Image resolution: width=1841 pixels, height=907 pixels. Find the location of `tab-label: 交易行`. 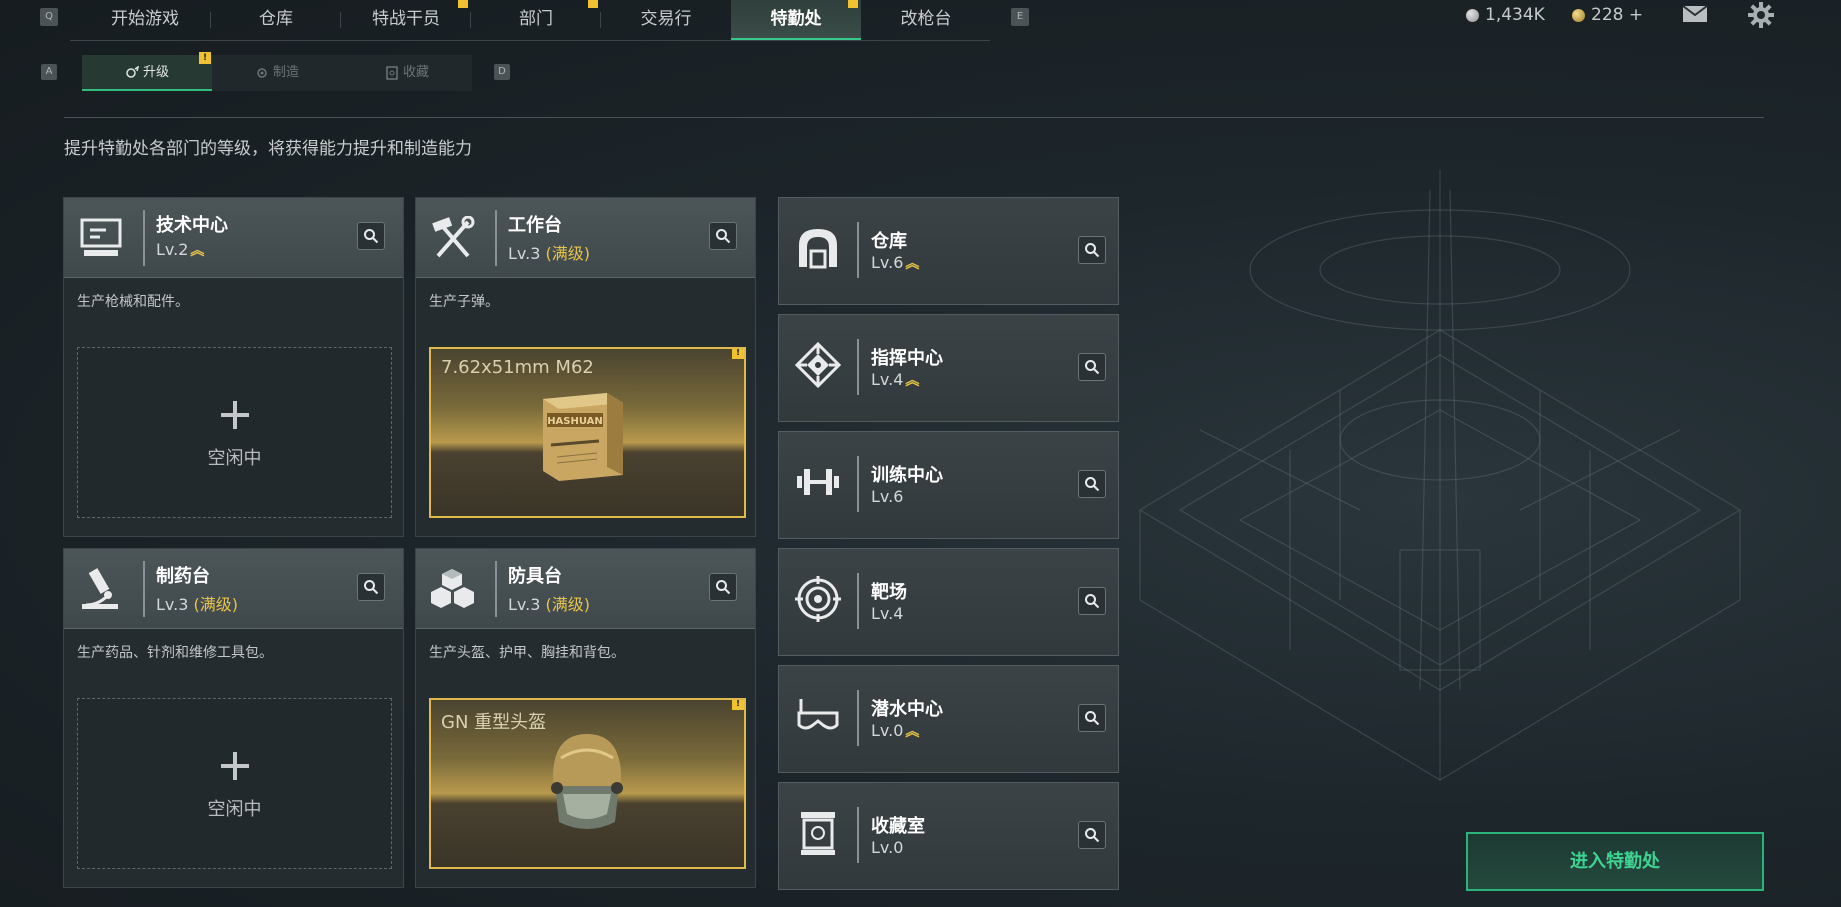

tab-label: 交易行 is located at coordinates (666, 19).